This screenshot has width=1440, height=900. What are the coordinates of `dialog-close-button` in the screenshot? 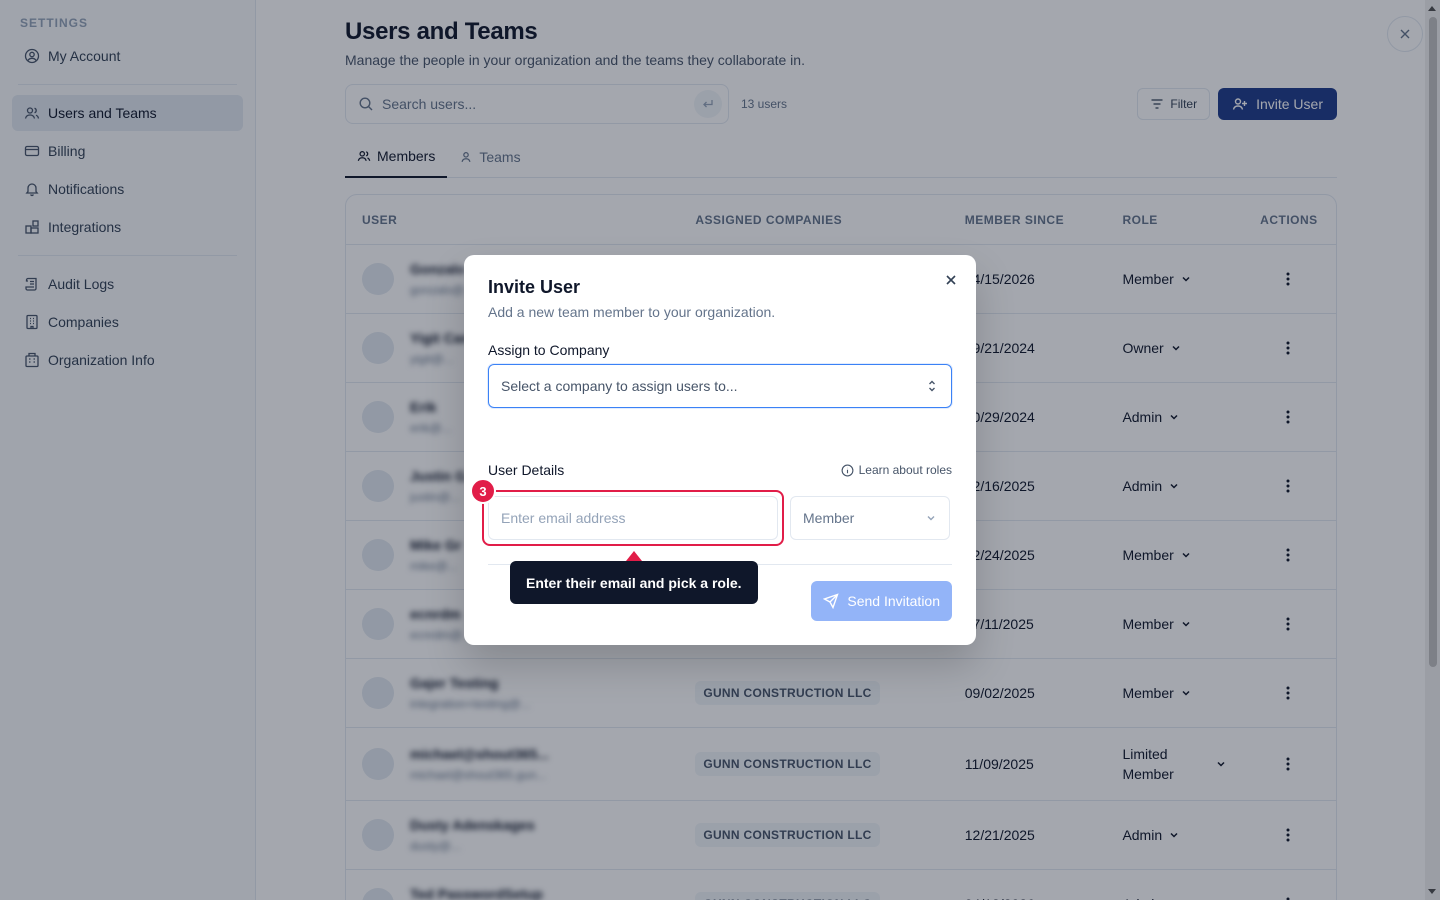 It's located at (951, 280).